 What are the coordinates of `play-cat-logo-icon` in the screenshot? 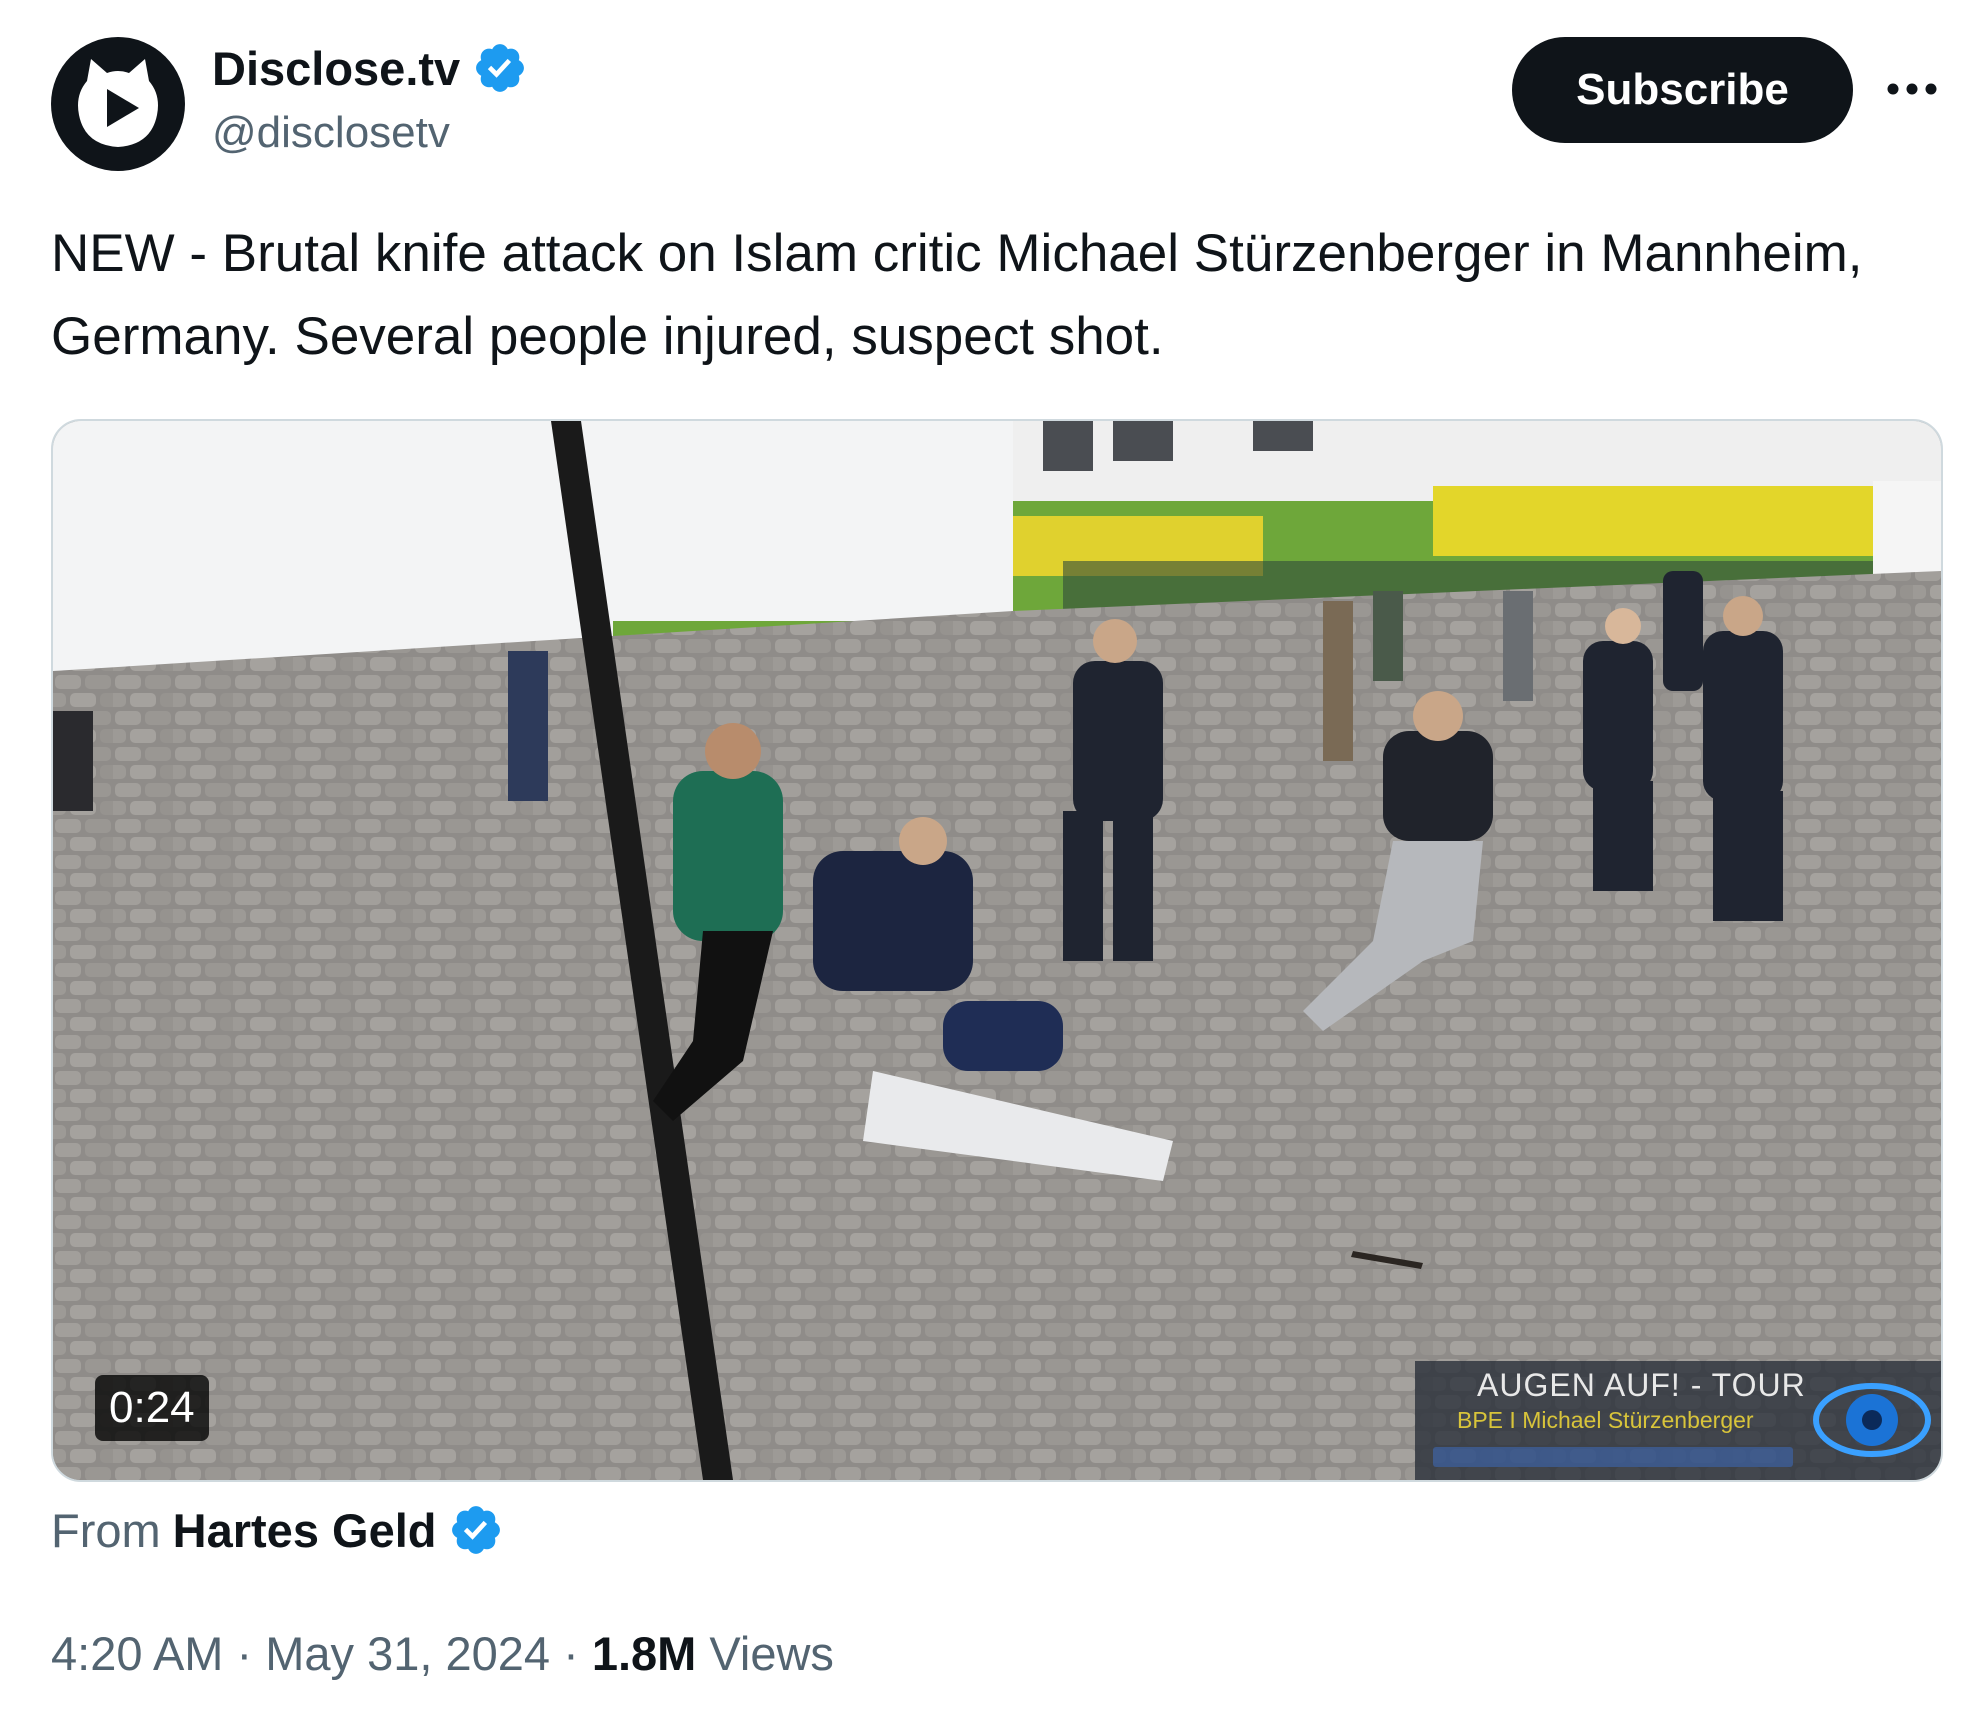 It's located at (118, 103).